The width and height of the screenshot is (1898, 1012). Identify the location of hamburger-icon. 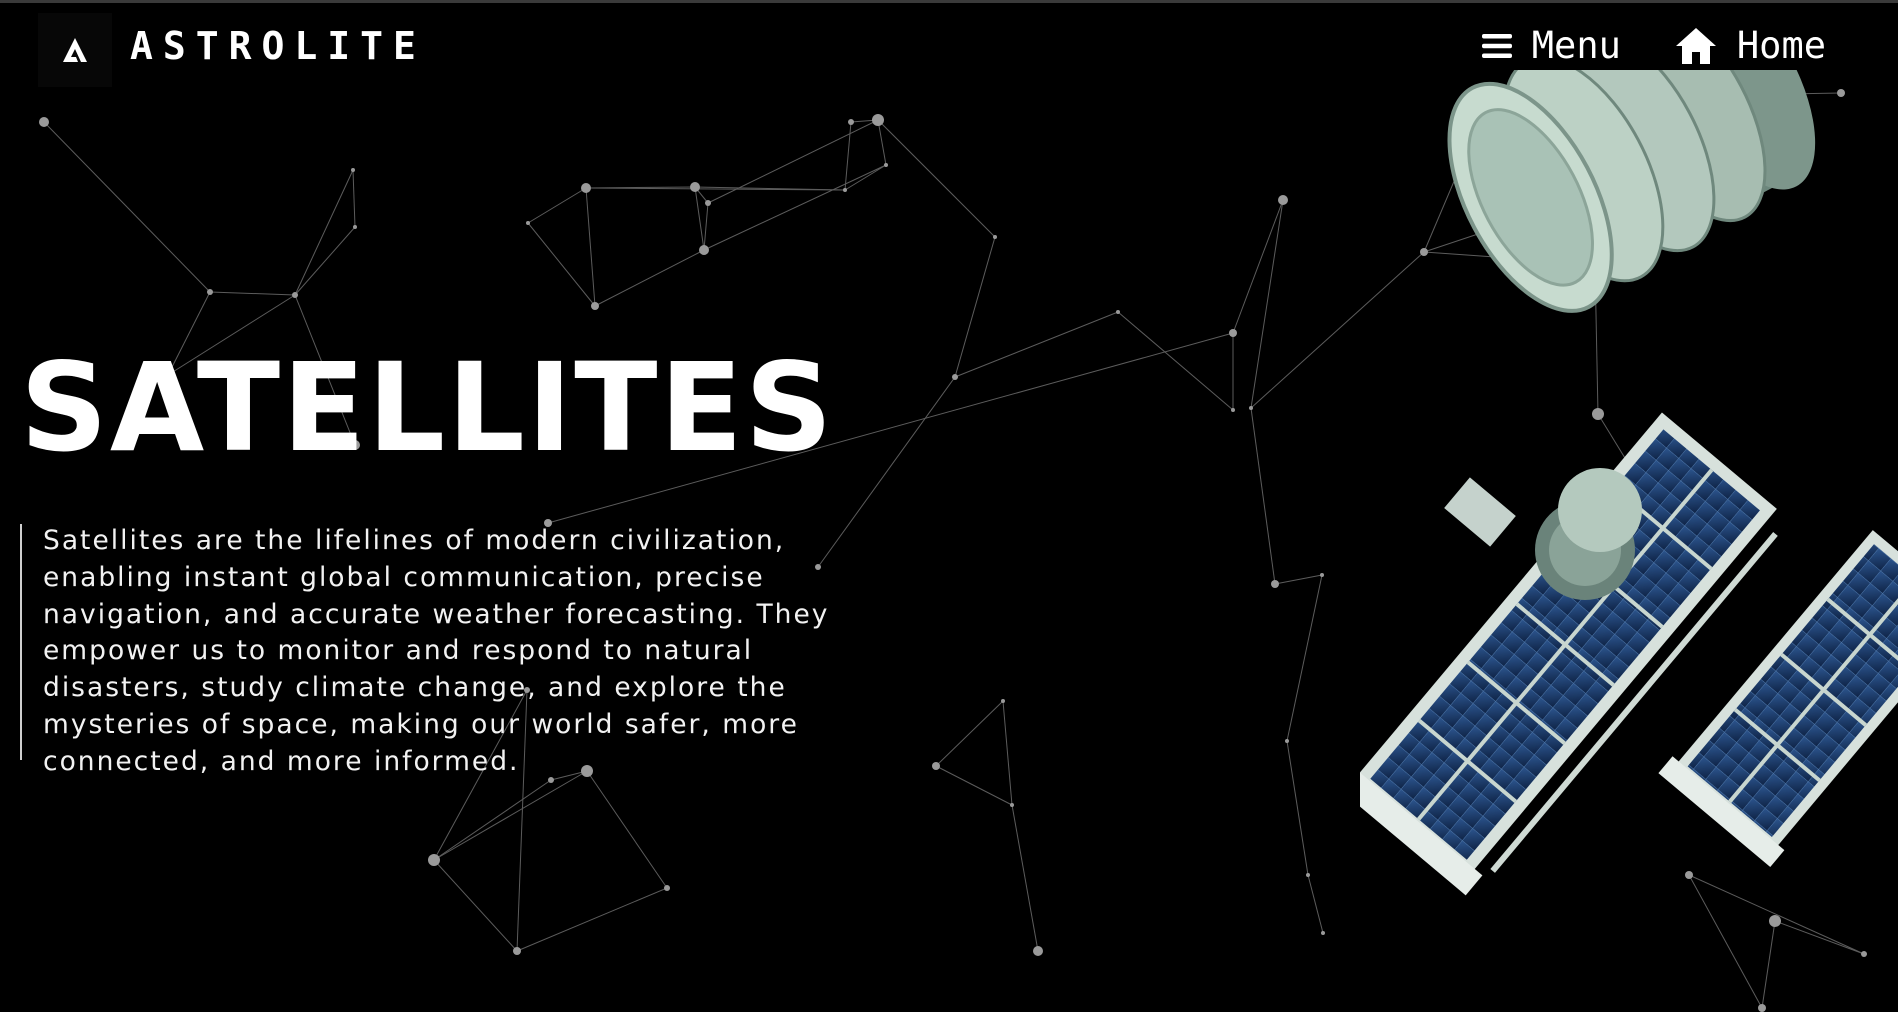
(1496, 46).